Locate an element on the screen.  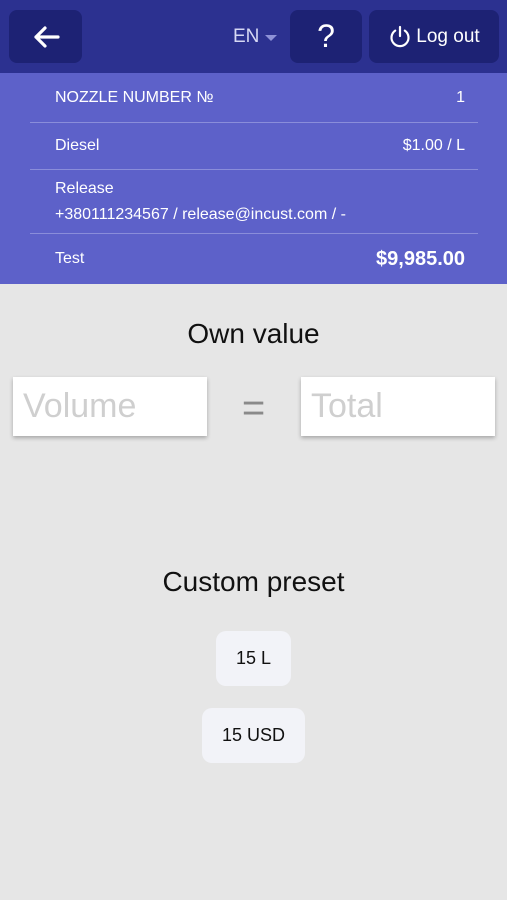
logout-label: Log out is located at coordinates (448, 36).